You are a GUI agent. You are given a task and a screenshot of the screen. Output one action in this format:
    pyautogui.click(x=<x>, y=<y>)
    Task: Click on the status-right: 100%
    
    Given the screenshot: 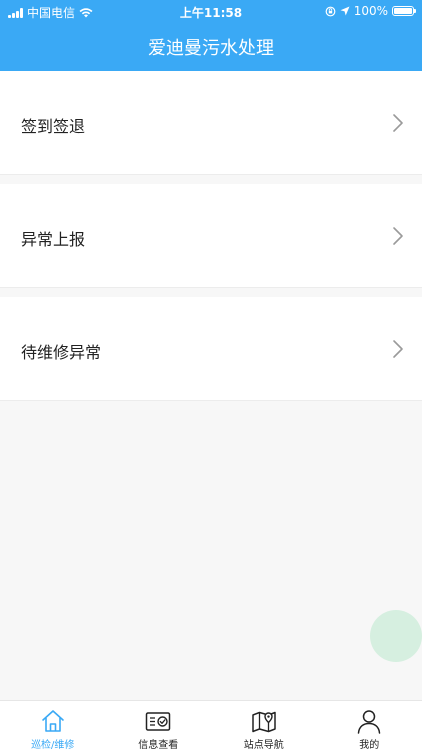 What is the action you would take?
    pyautogui.click(x=370, y=11)
    